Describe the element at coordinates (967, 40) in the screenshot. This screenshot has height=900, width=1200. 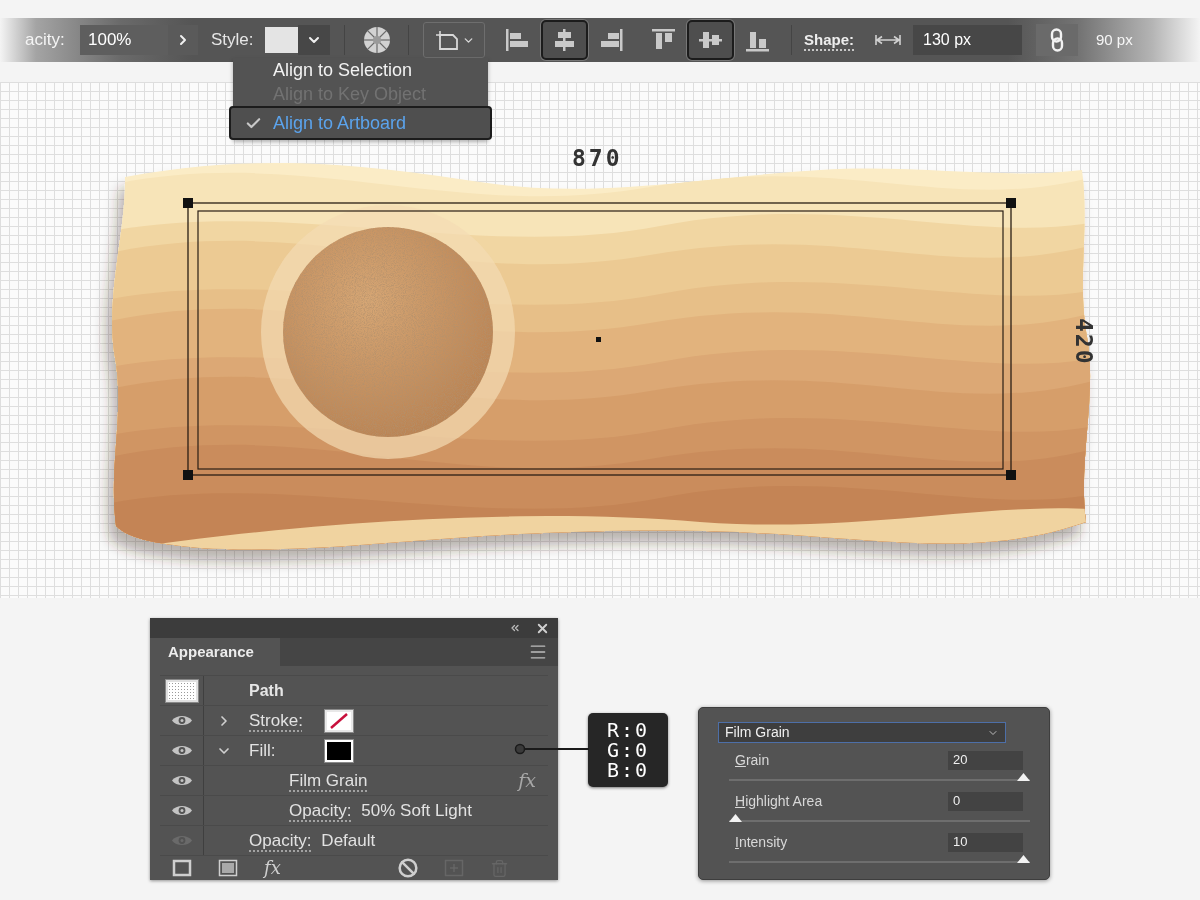
I see `width-field: 130 px` at that location.